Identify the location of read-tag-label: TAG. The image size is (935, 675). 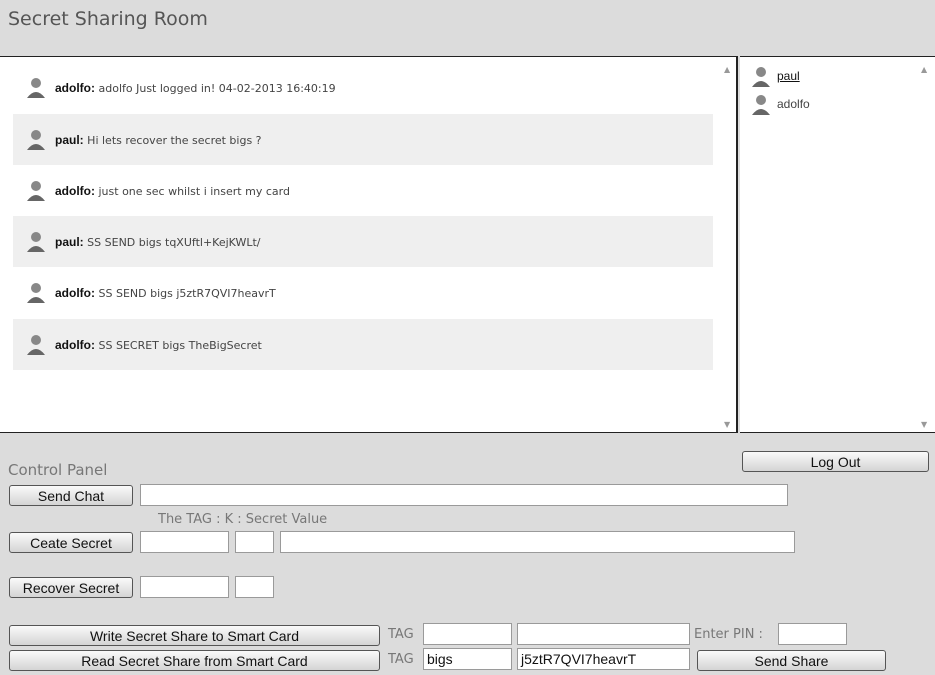
(401, 659).